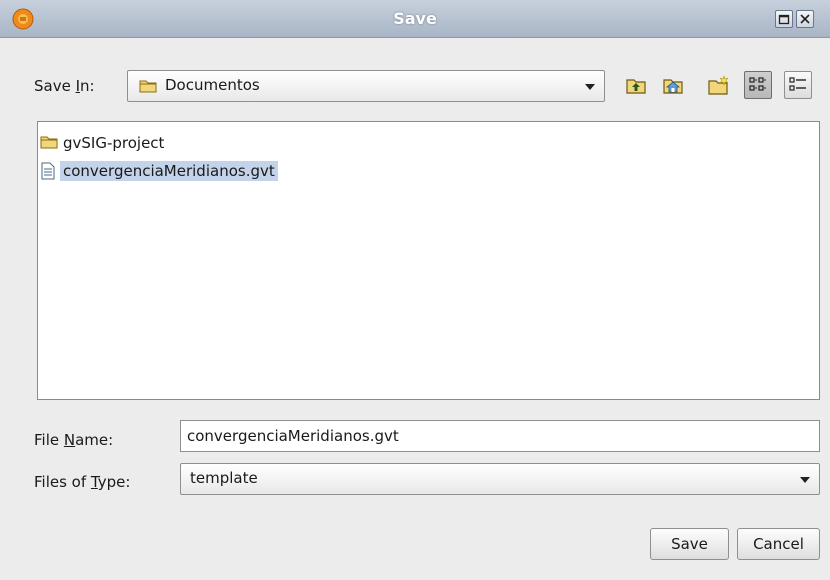 Image resolution: width=830 pixels, height=580 pixels. I want to click on details-view-icon, so click(797, 84).